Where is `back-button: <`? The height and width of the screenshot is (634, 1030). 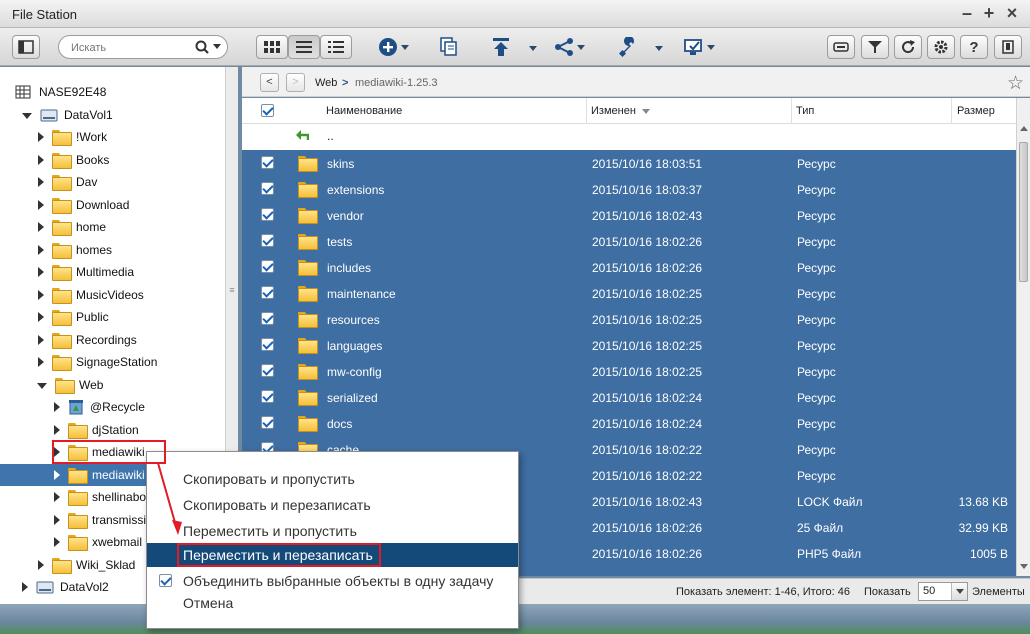 back-button: < is located at coordinates (269, 82).